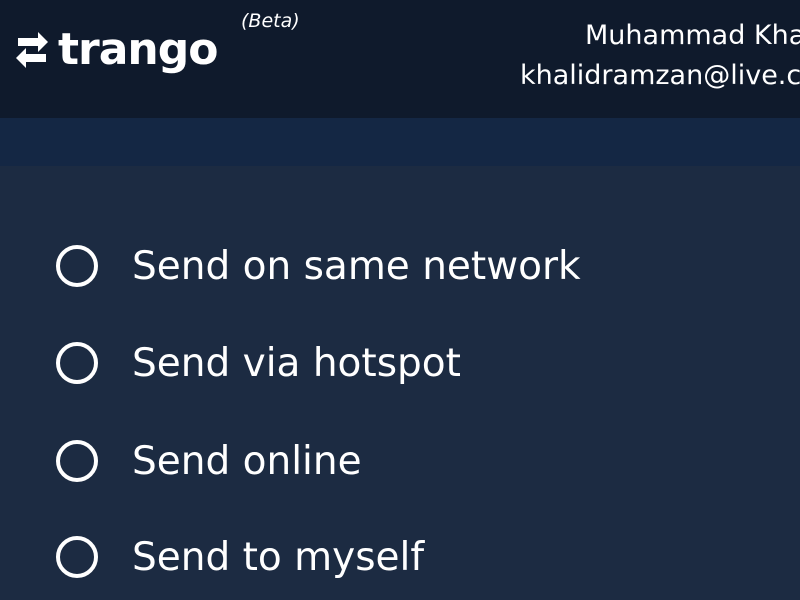  What do you see at coordinates (32, 50) in the screenshot?
I see `transfer-arrows-icon` at bounding box center [32, 50].